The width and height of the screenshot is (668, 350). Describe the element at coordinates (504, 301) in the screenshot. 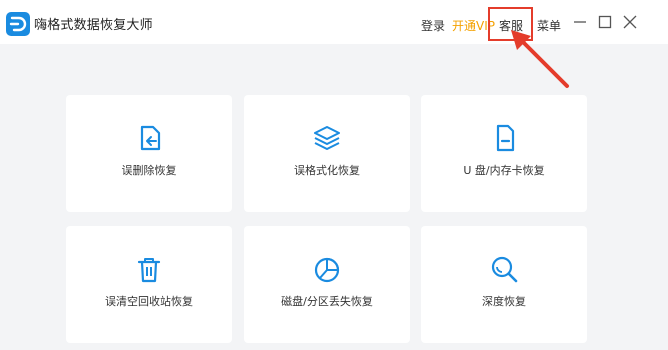

I see `card-label: 深度恢复` at that location.